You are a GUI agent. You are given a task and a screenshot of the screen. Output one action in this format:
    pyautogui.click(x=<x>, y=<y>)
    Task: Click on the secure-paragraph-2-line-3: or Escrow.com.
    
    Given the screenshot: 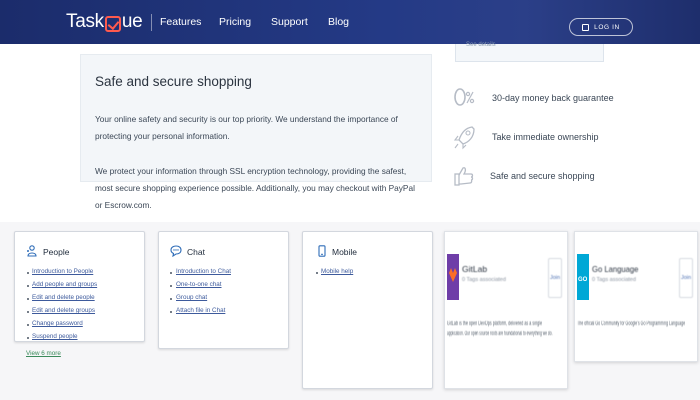 What is the action you would take?
    pyautogui.click(x=123, y=205)
    